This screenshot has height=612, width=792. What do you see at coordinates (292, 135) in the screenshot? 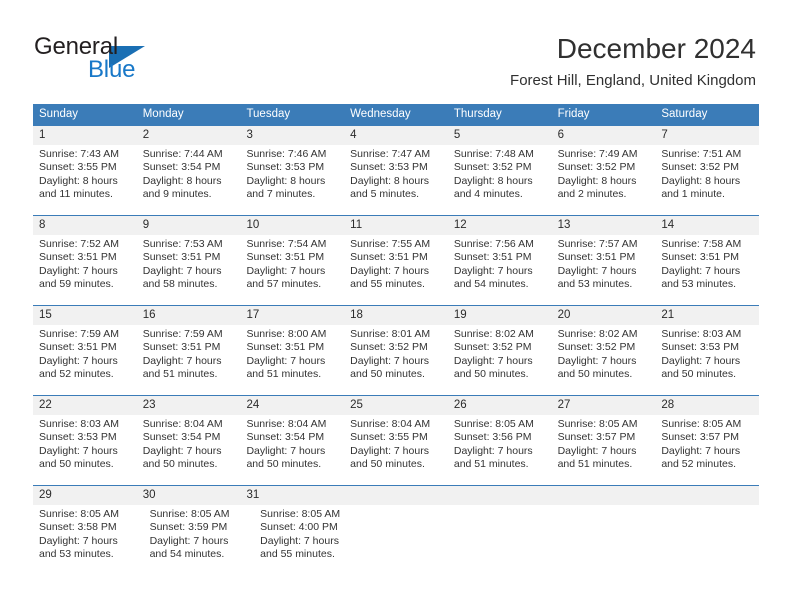
I see `day-number: 3` at bounding box center [292, 135].